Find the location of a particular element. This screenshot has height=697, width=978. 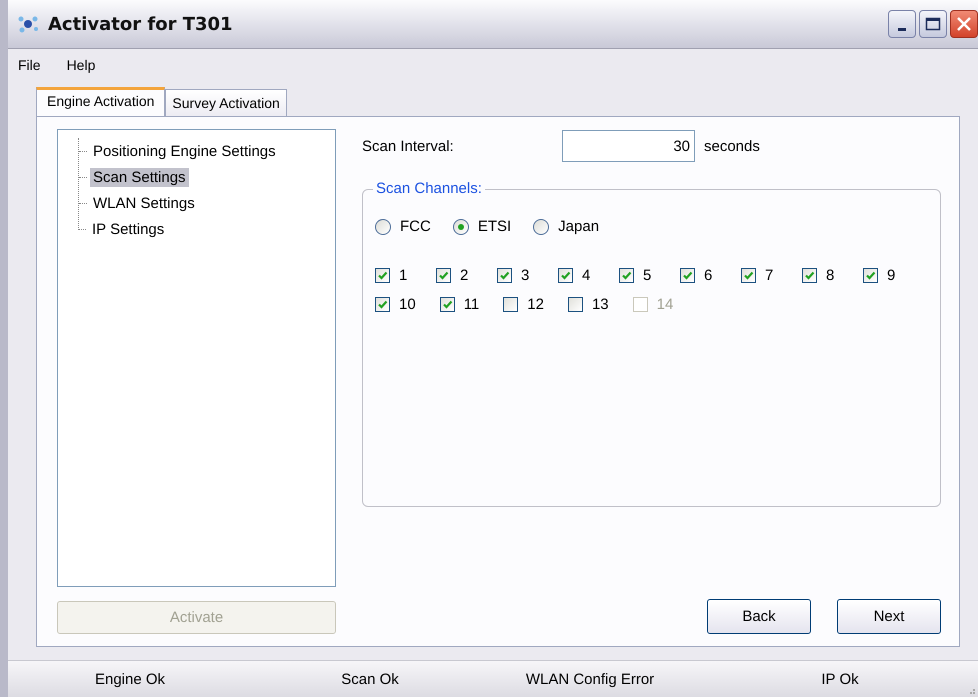

maximize-button is located at coordinates (933, 24).